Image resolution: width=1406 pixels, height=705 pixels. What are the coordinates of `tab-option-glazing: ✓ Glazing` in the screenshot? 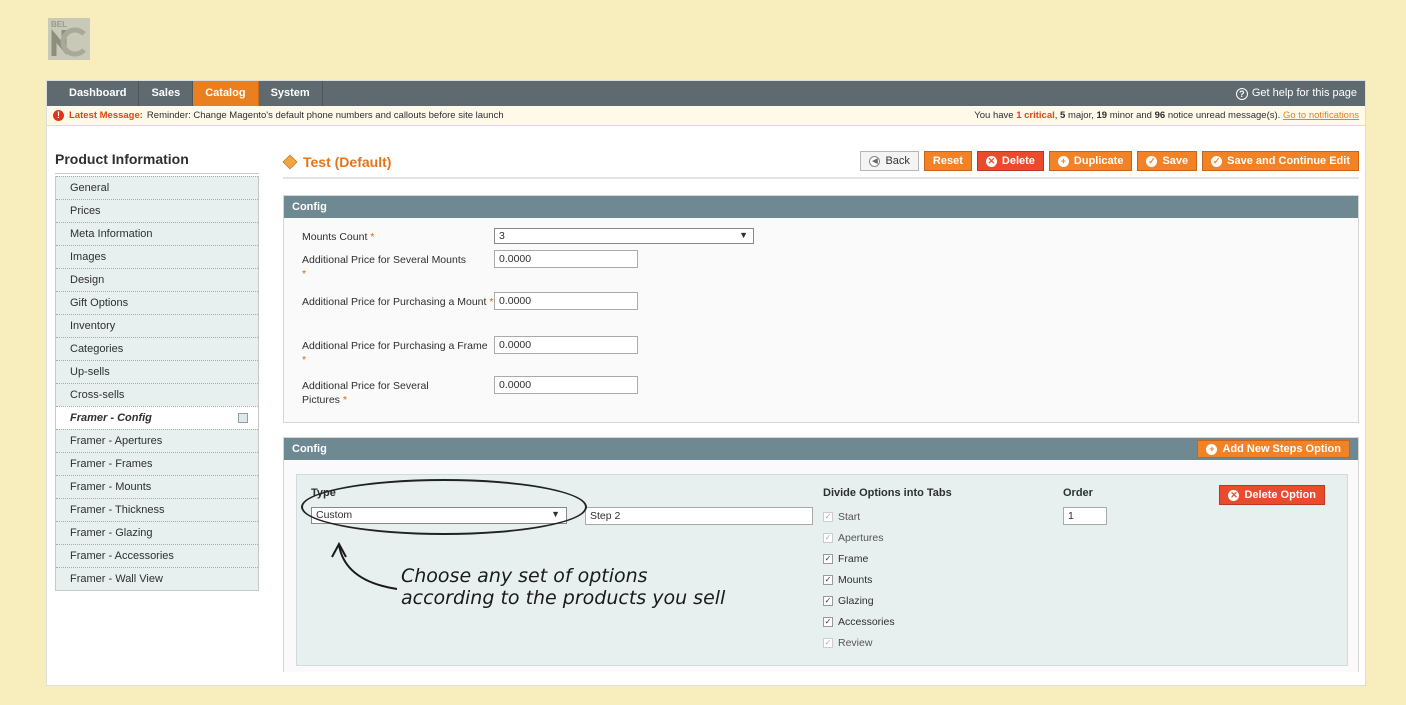 It's located at (859, 600).